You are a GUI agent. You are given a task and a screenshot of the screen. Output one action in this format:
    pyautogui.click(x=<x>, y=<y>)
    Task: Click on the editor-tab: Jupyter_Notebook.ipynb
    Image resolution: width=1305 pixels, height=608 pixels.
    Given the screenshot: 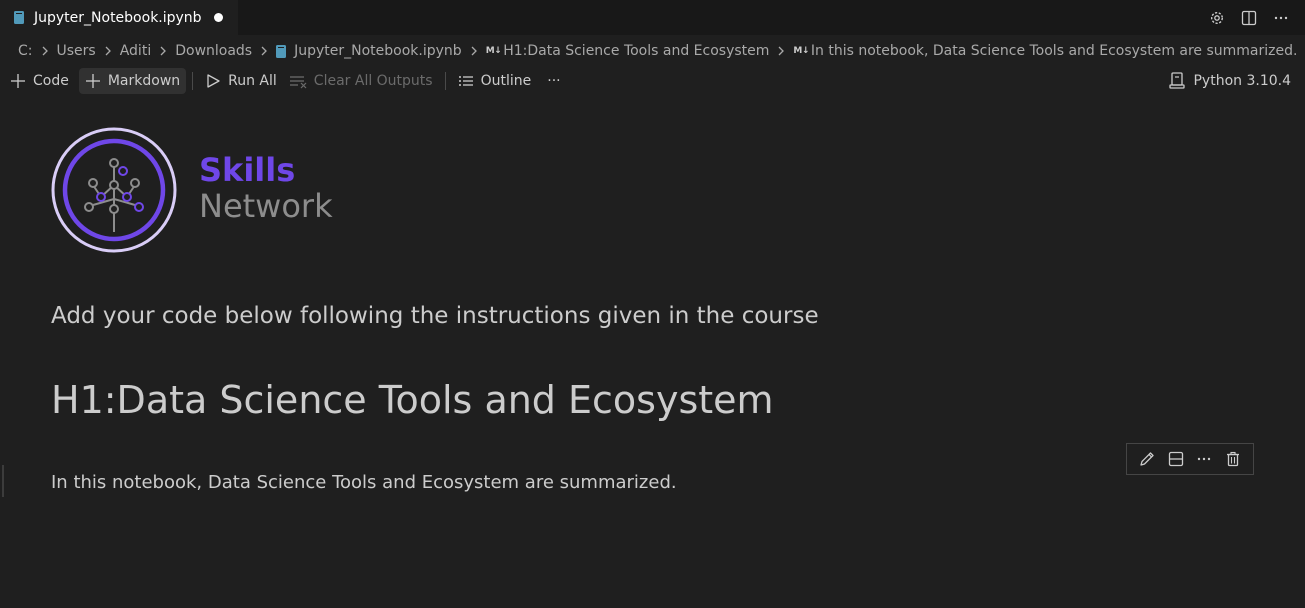 What is the action you would take?
    pyautogui.click(x=119, y=17)
    